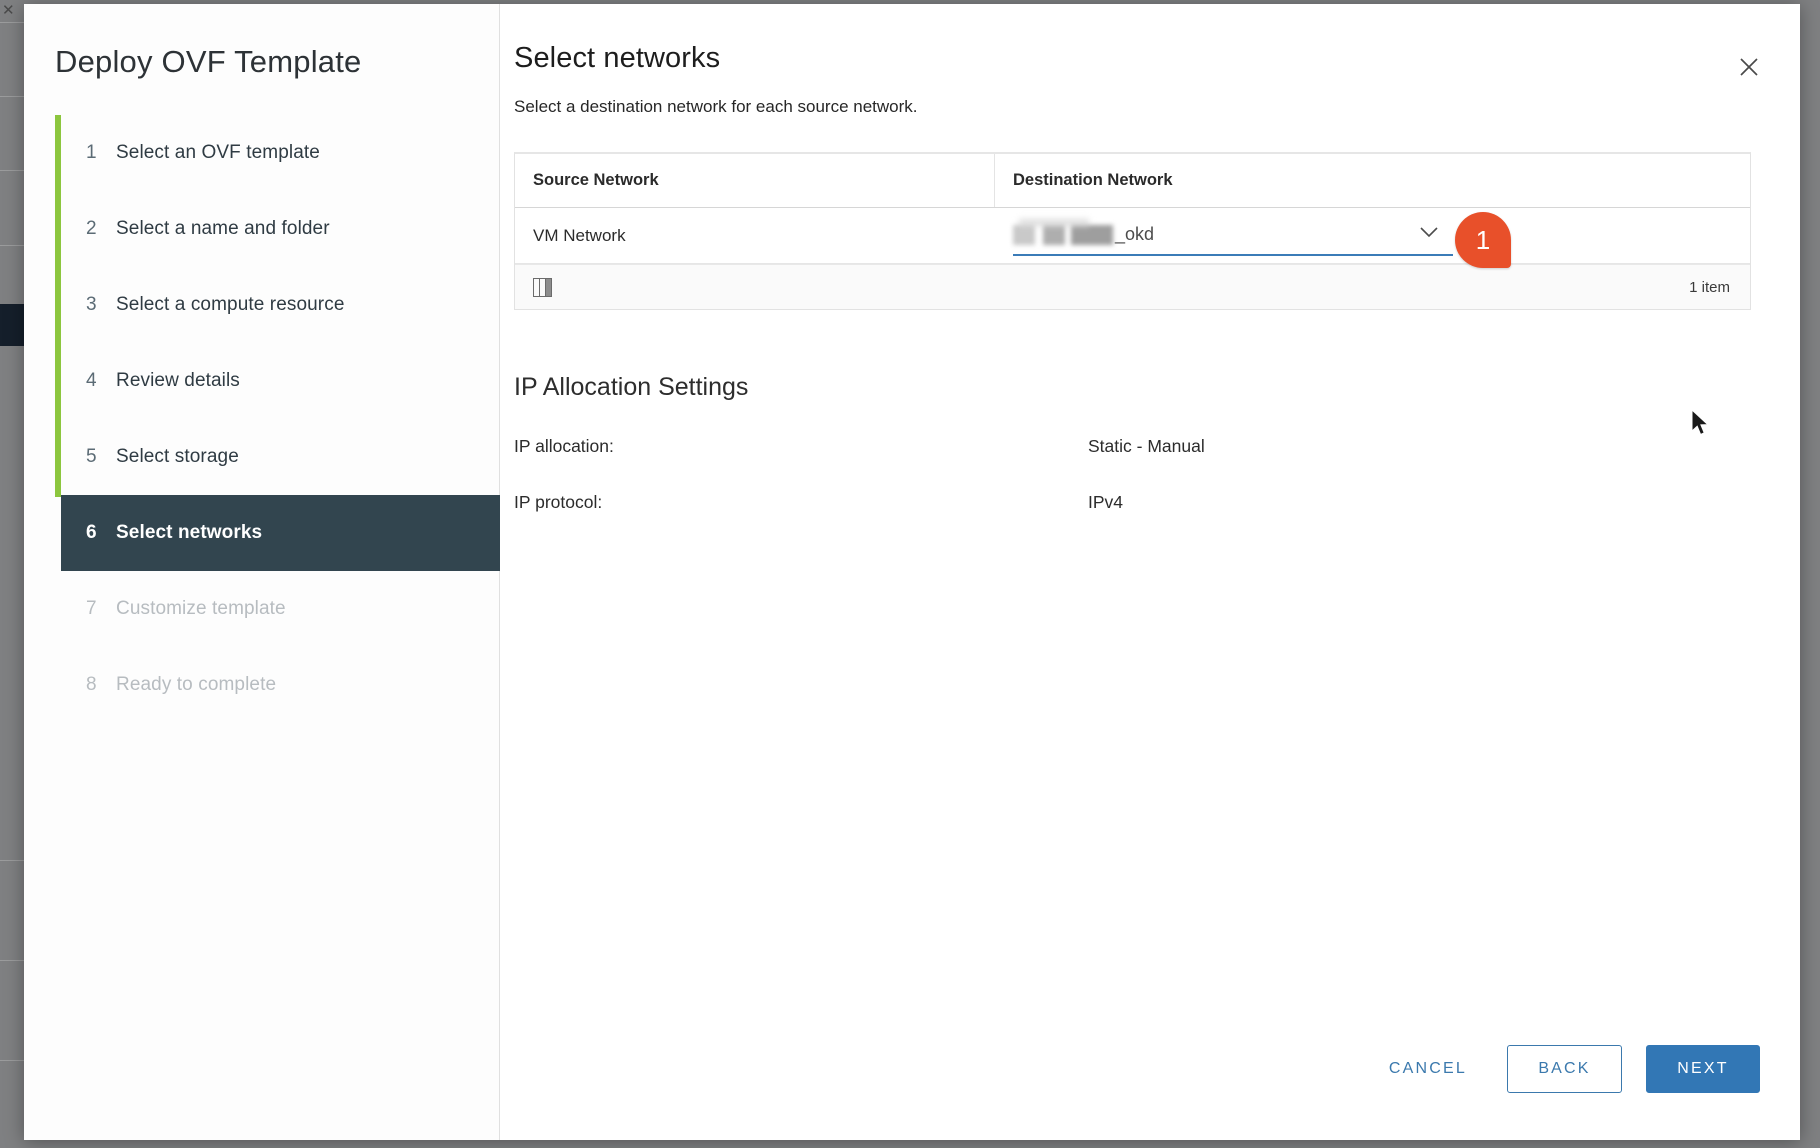 This screenshot has height=1148, width=1820. Describe the element at coordinates (208, 61) in the screenshot. I see `dialog-title: Deploy OVF Template` at that location.